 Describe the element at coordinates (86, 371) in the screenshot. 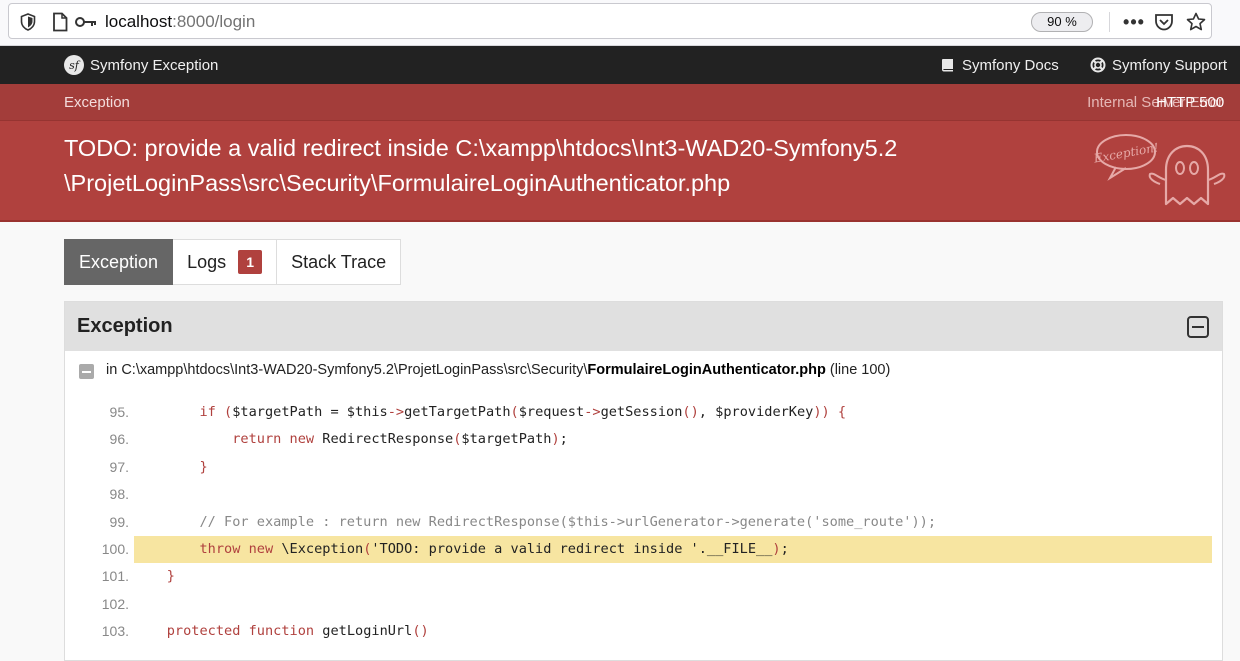

I see `collapse-trace-icon` at that location.